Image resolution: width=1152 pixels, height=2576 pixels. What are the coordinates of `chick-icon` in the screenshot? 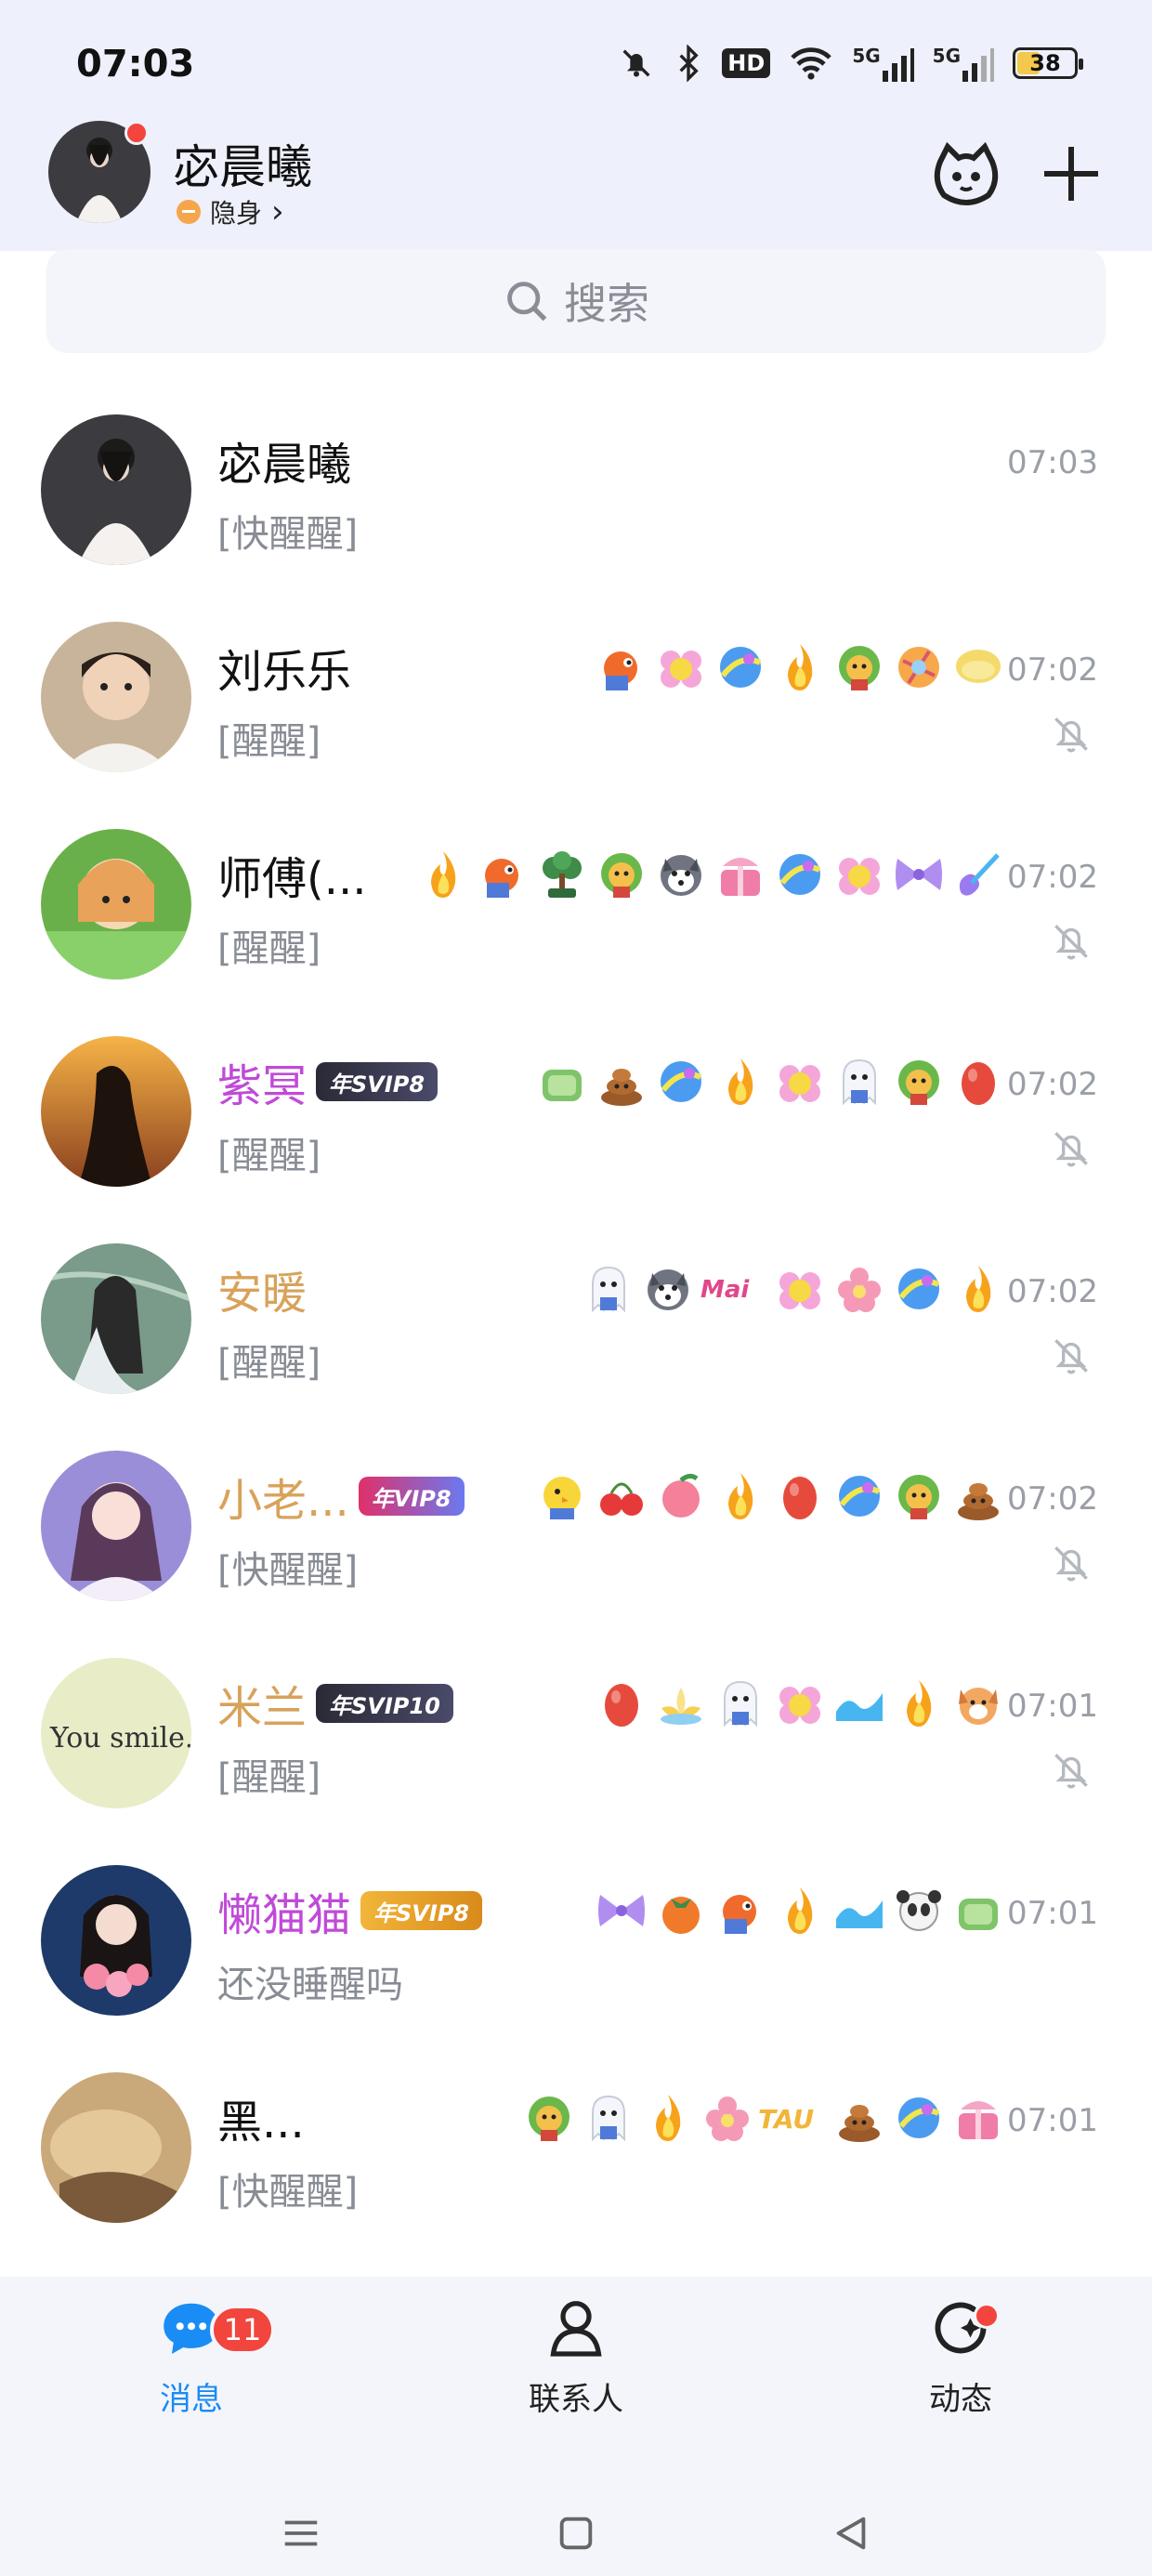 It's located at (562, 1498).